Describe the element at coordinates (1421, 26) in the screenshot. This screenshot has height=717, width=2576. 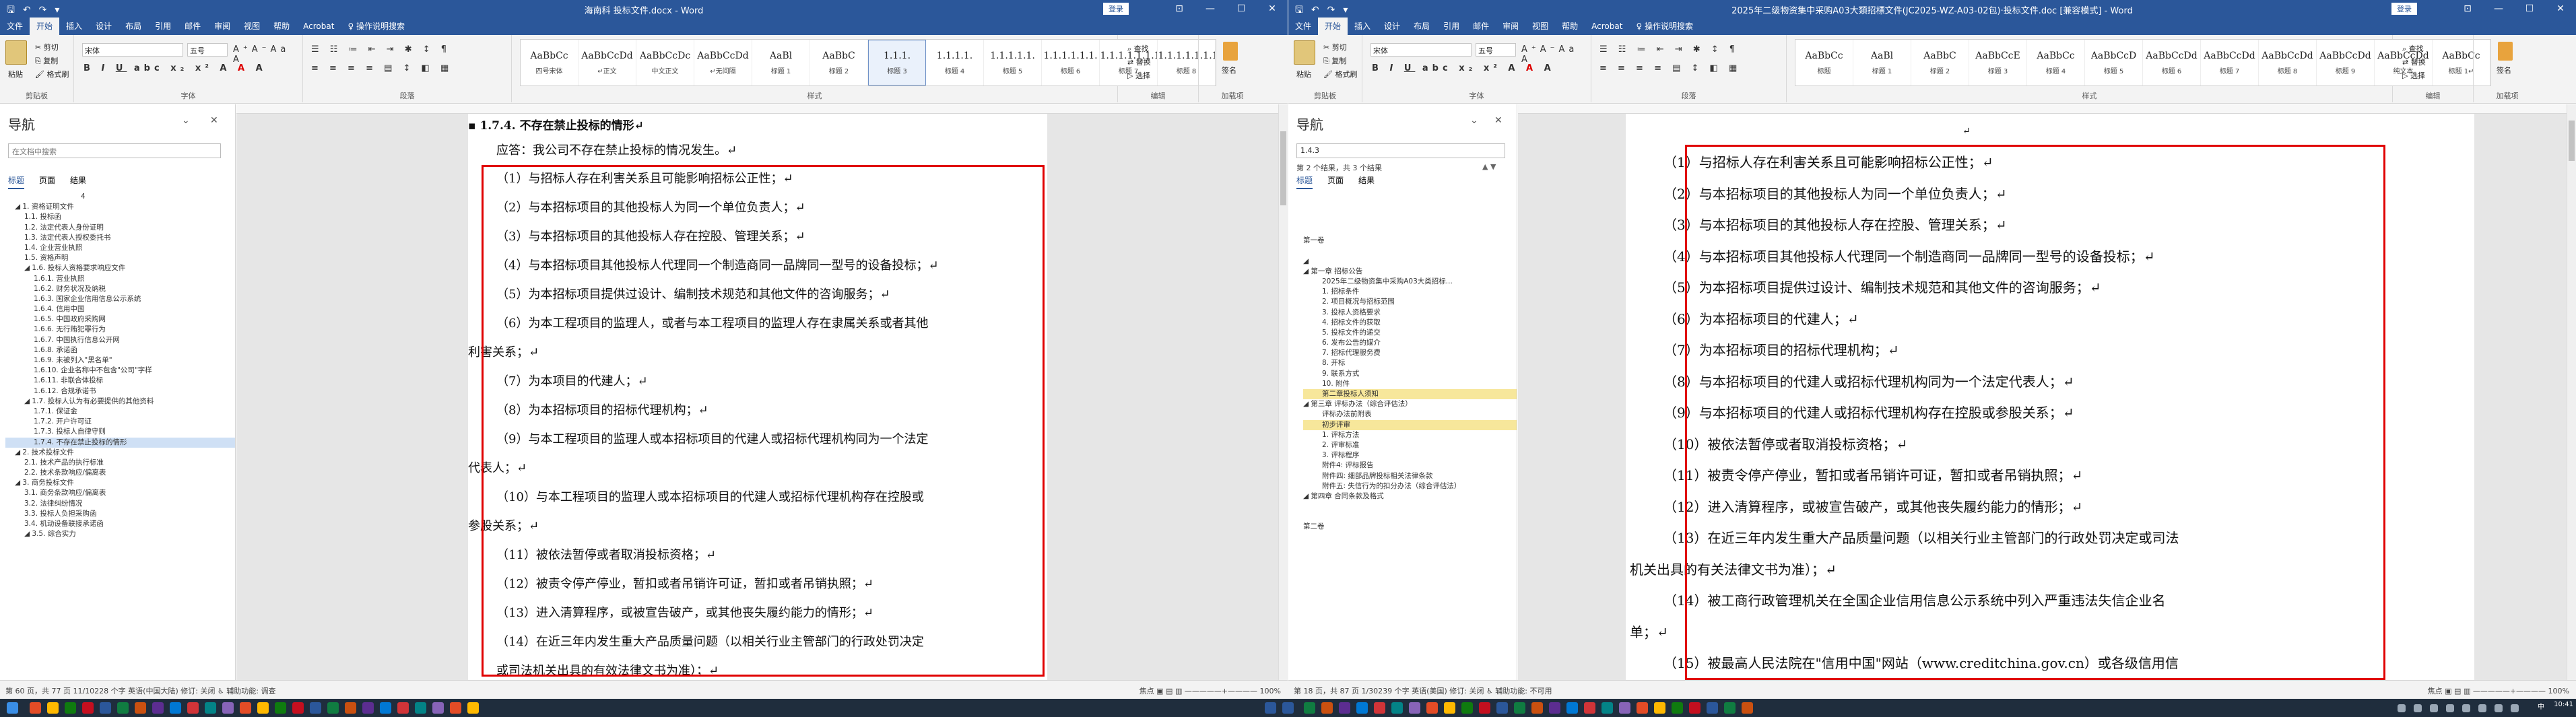
I see `ribbon-tab: 布局` at that location.